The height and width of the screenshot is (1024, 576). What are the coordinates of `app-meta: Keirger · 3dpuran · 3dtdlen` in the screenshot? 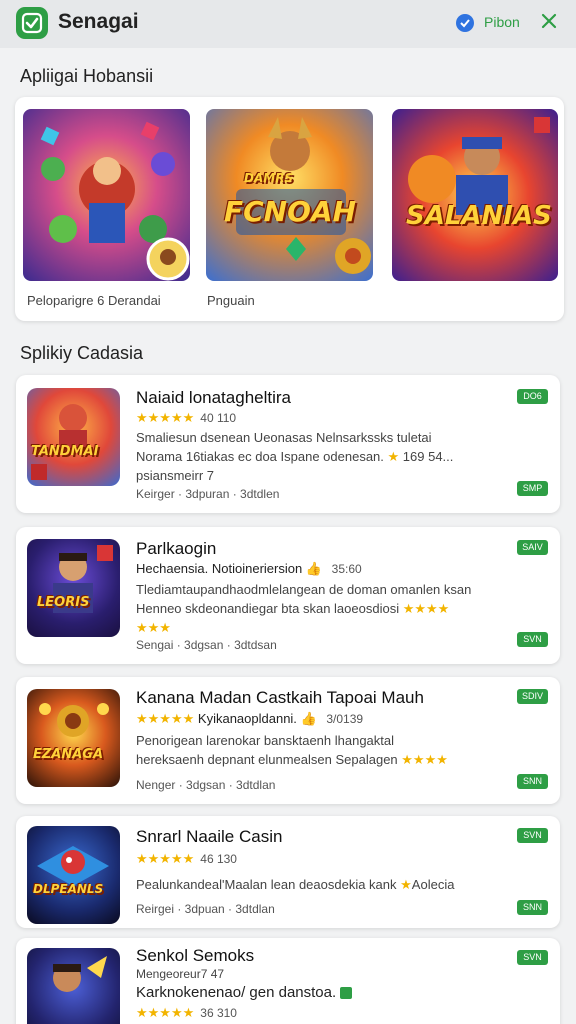 It's located at (208, 494).